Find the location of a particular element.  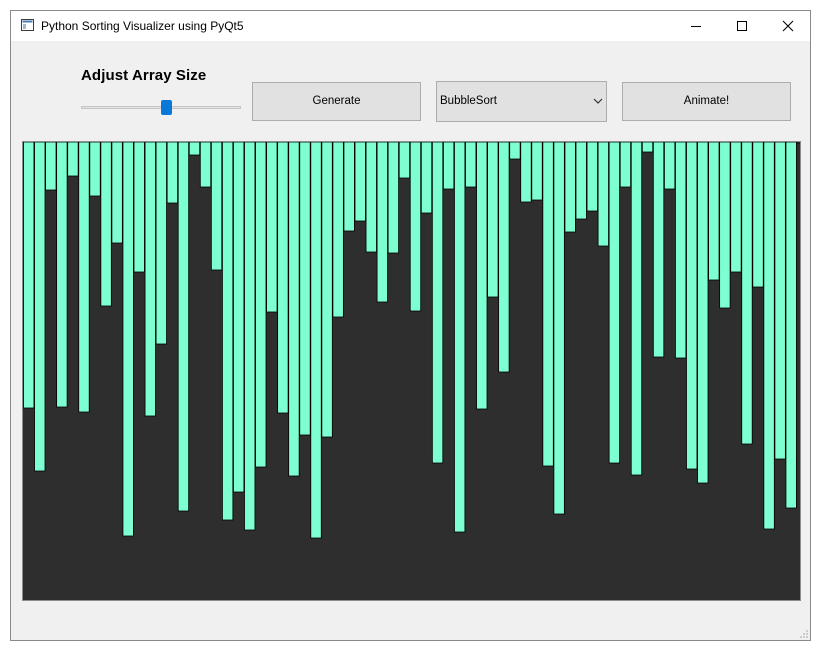

close-icon is located at coordinates (788, 26).